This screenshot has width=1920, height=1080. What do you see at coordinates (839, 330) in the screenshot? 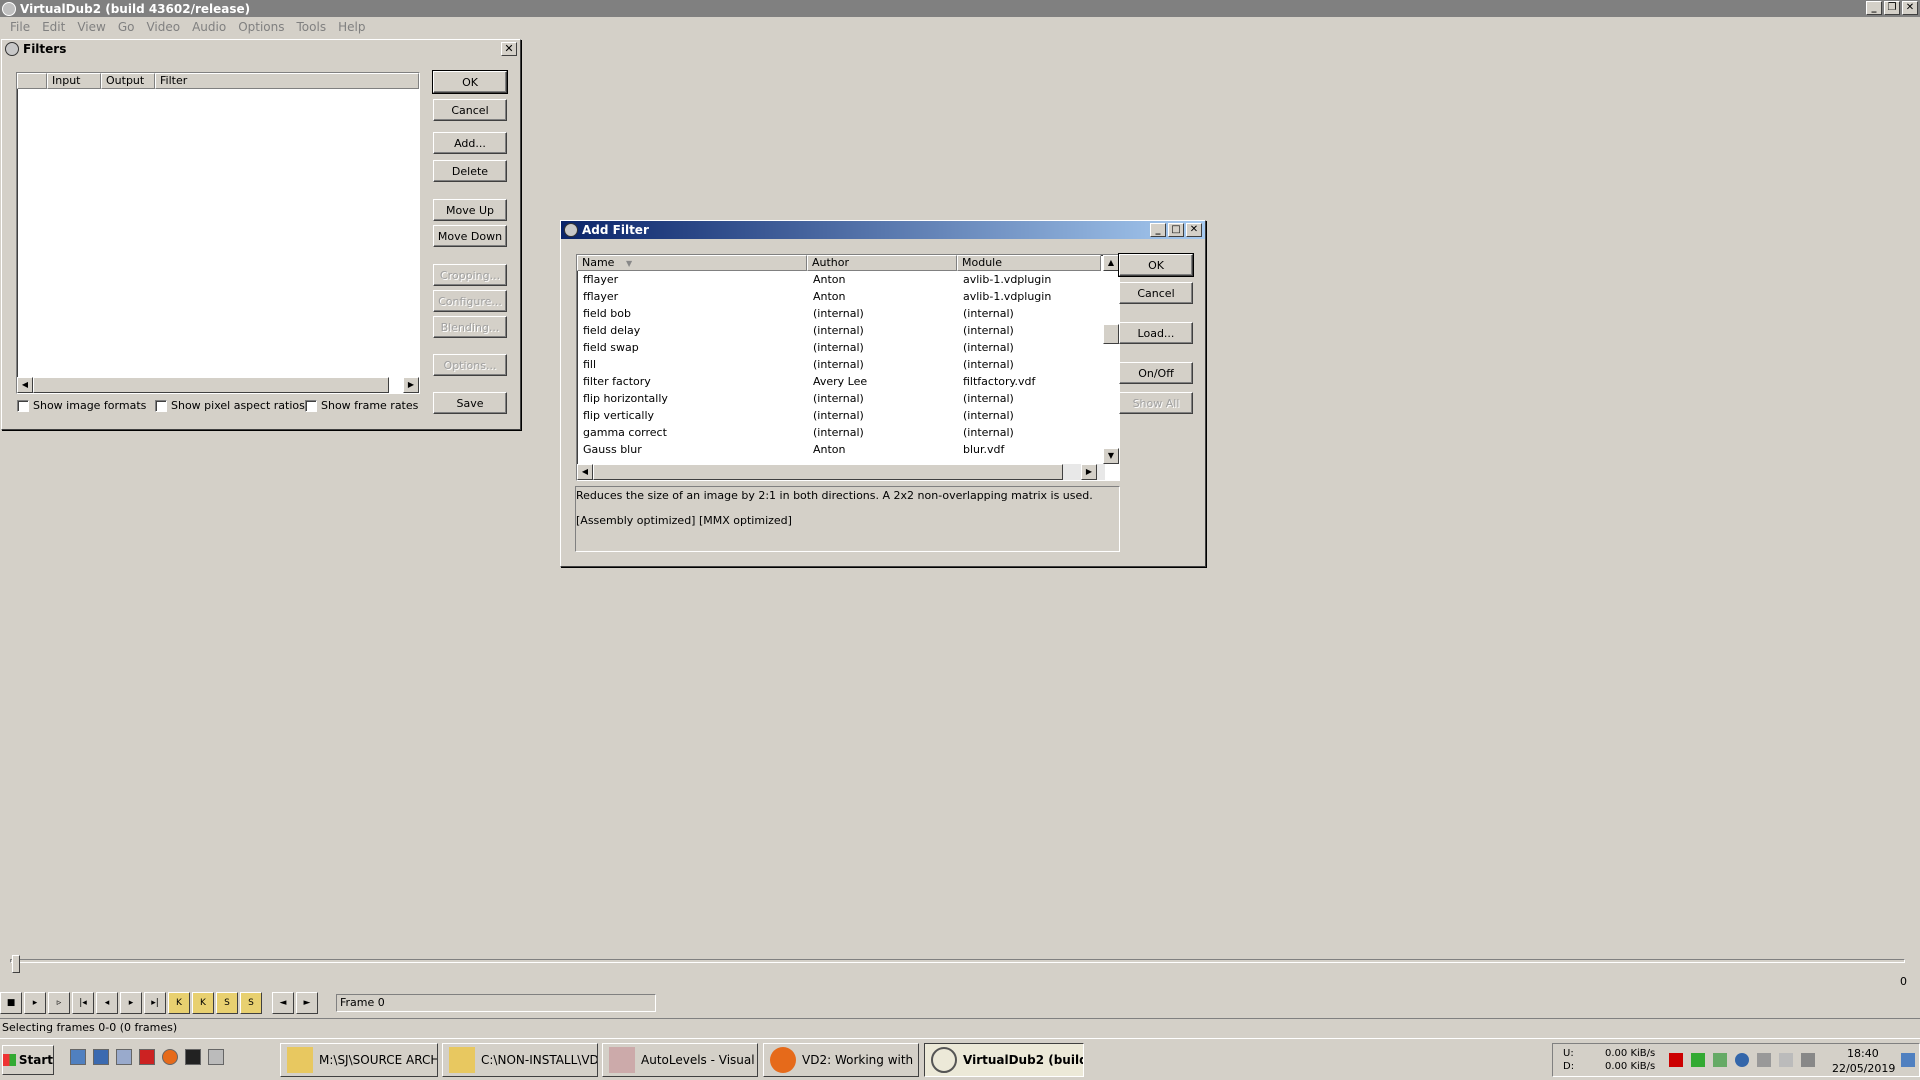
I see `list-item: field delay (internal) (internal)` at bounding box center [839, 330].